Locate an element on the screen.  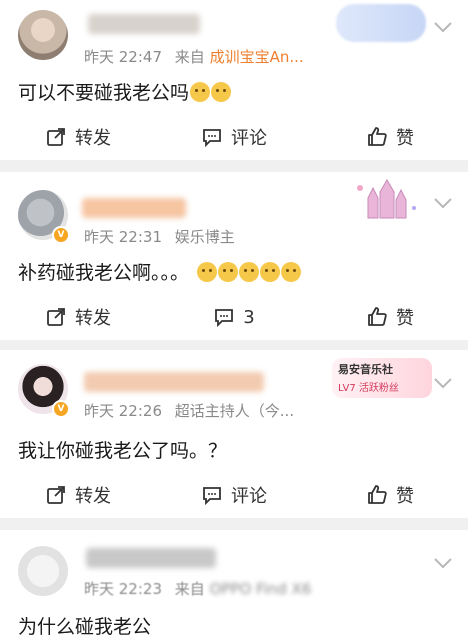
comment-actions: 转发 3 赞 is located at coordinates (234, 317).